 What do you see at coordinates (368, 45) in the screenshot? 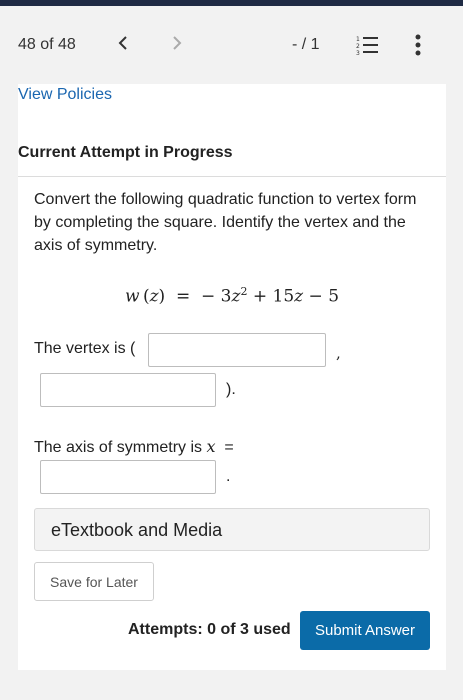
I see `question-list-icon: 1 2 3` at bounding box center [368, 45].